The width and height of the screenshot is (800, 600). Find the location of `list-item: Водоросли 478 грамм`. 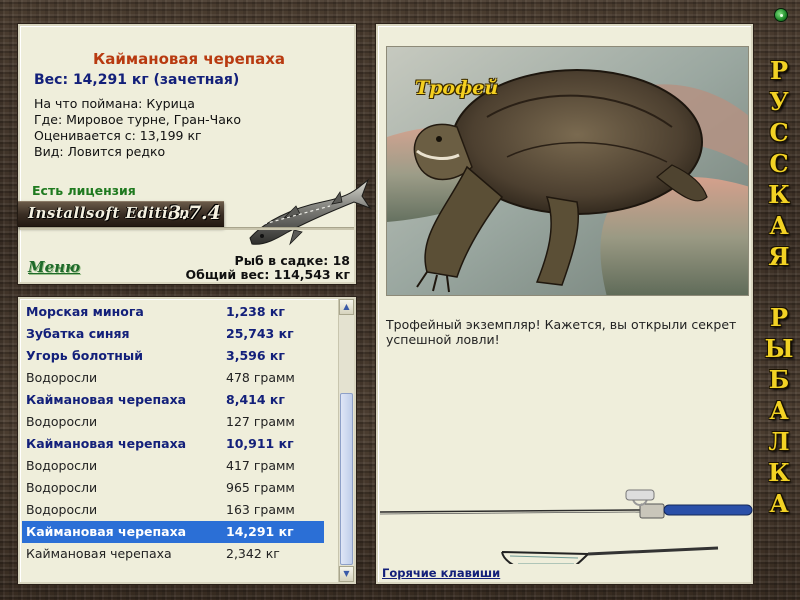

list-item: Водоросли 478 грамм is located at coordinates (173, 378).